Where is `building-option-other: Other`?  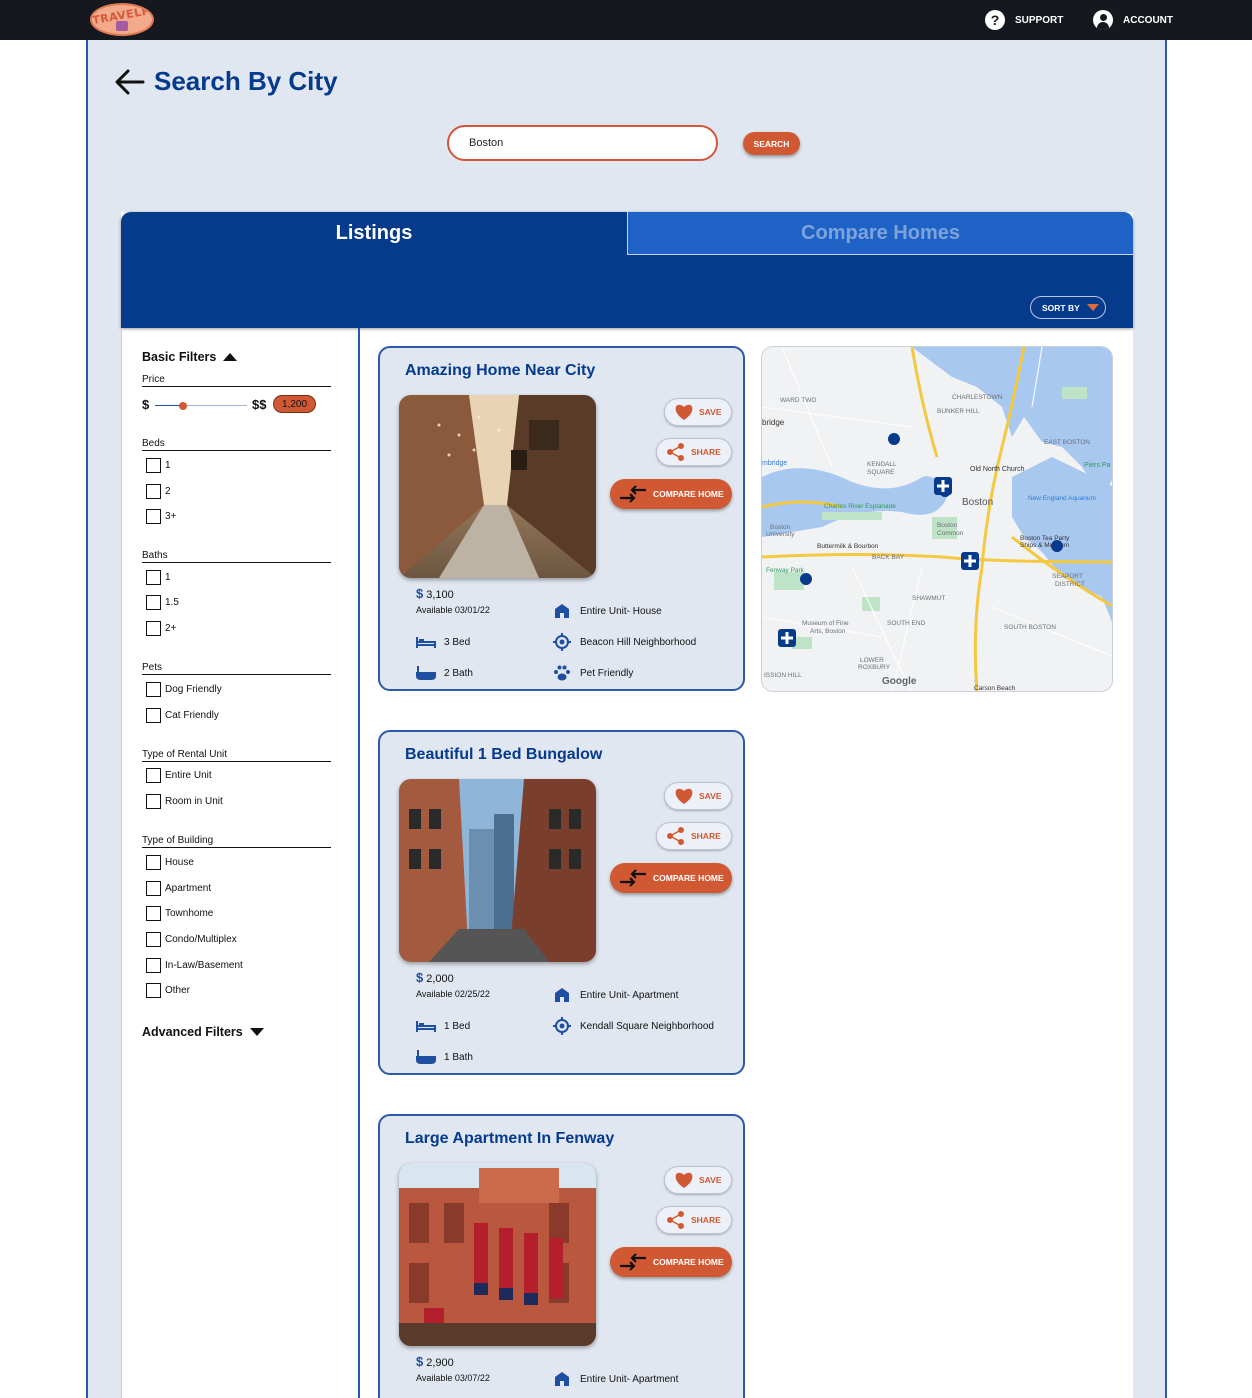
building-option-other: Other is located at coordinates (168, 990).